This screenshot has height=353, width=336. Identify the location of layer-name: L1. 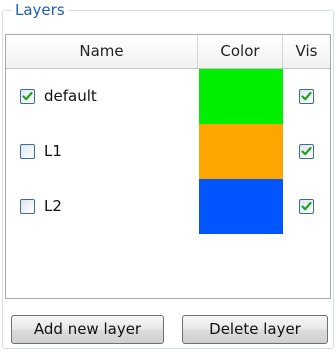
(53, 151).